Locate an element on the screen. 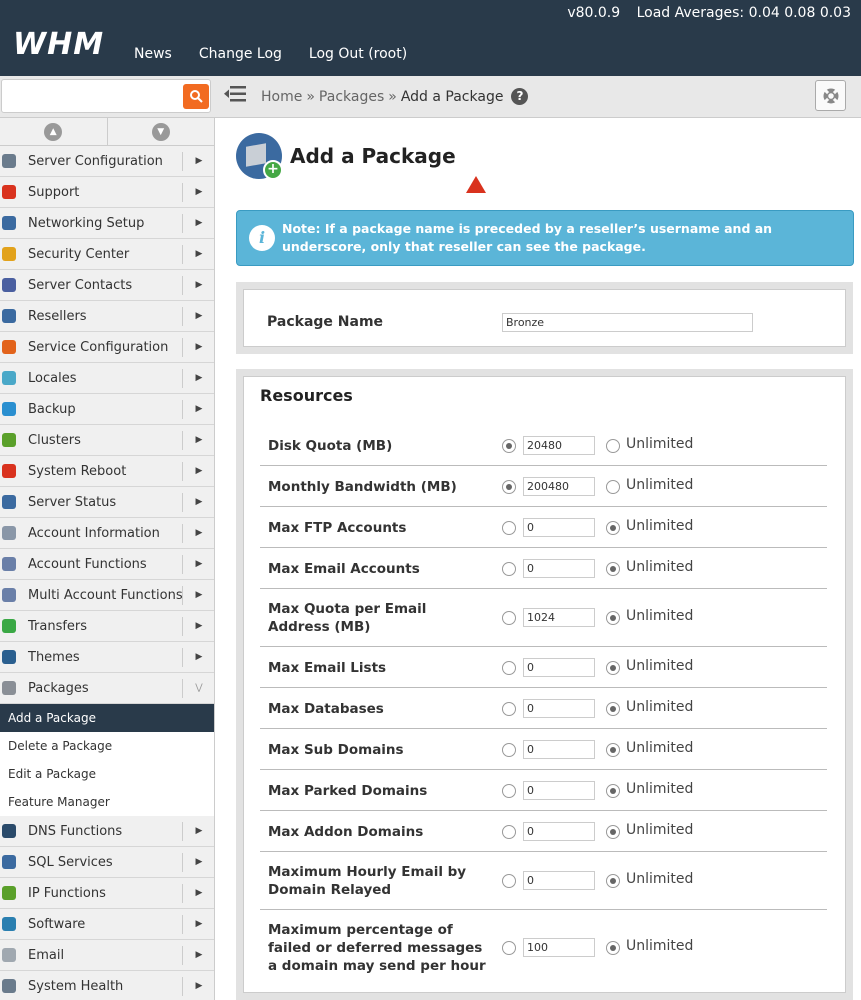 The height and width of the screenshot is (1000, 861). submenu-item-feature-manager: Feature Manager is located at coordinates (107, 802).